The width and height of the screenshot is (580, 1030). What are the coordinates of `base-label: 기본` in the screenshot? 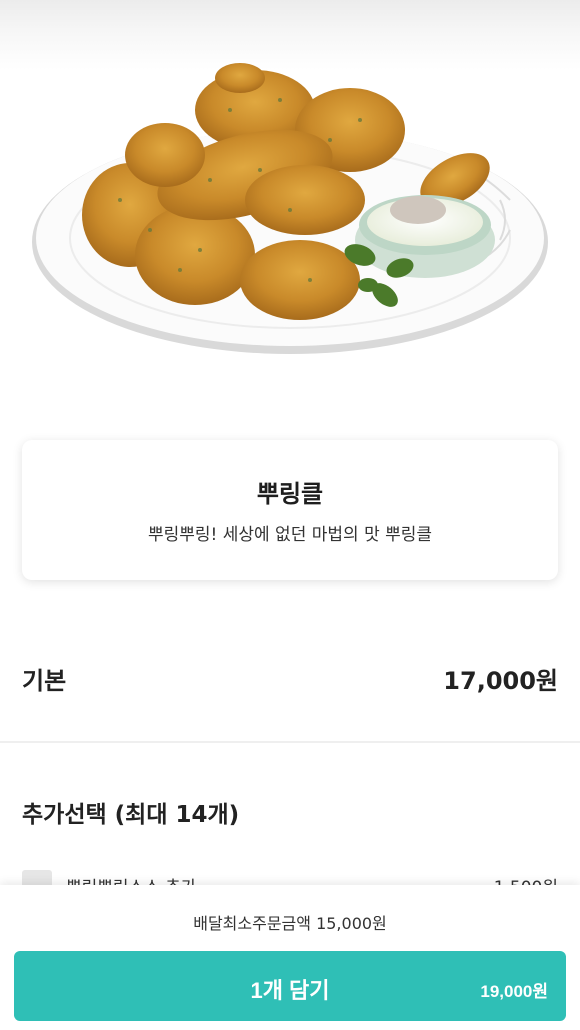 It's located at (44, 680).